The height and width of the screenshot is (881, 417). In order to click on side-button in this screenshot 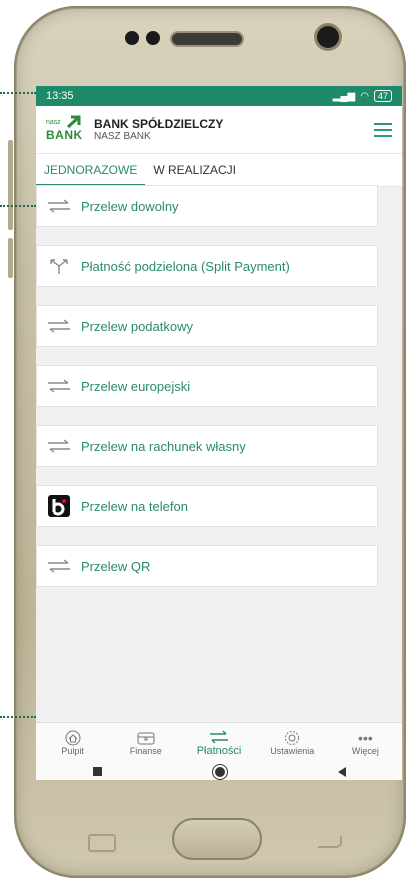, I will do `click(10, 185)`.